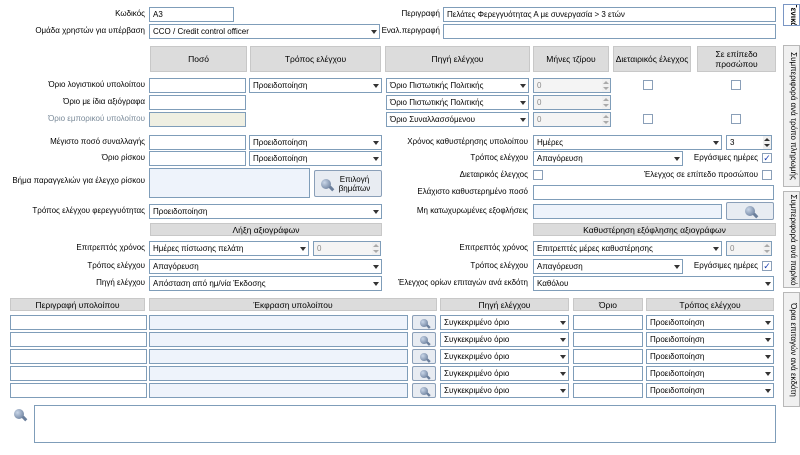 Image resolution: width=800 pixels, height=455 pixels. What do you see at coordinates (315, 142) in the screenshot?
I see `max-transaction-method-select: Προειδοποίηση` at bounding box center [315, 142].